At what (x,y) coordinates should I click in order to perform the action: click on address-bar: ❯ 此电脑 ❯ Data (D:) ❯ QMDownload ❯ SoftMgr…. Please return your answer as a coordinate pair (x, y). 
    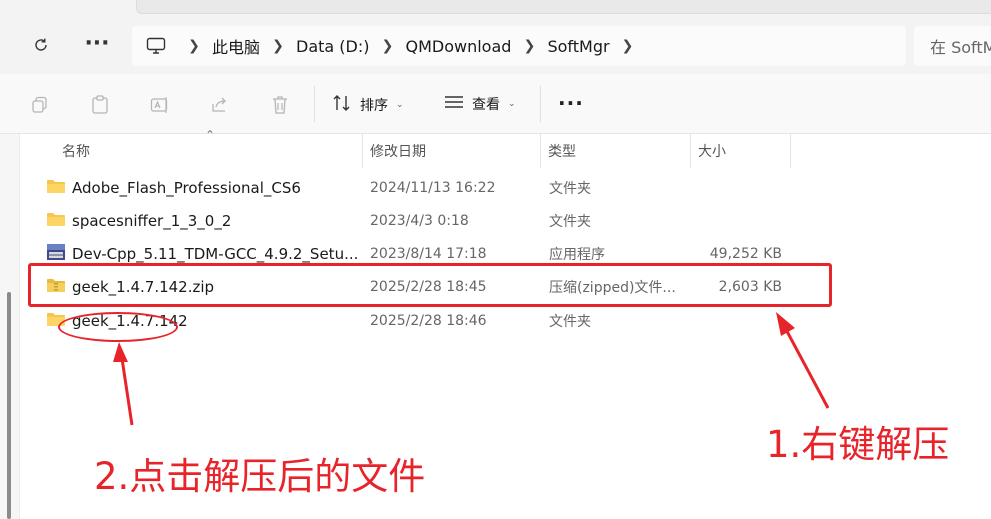
    Looking at the image, I should click on (519, 46).